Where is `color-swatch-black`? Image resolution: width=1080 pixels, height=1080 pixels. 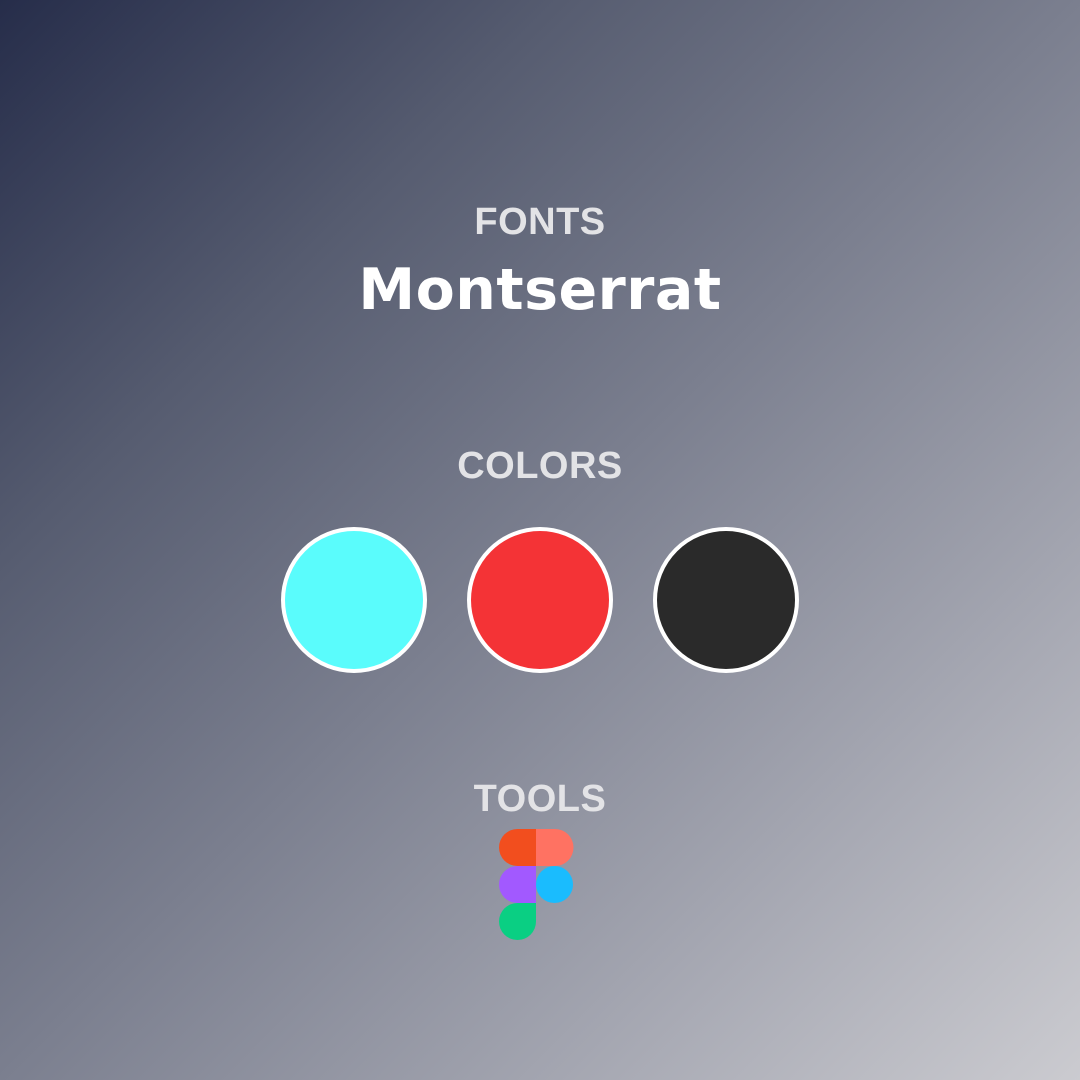 color-swatch-black is located at coordinates (726, 600).